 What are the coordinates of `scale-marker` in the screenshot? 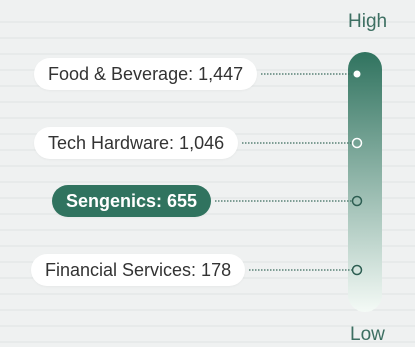 It's located at (357, 74).